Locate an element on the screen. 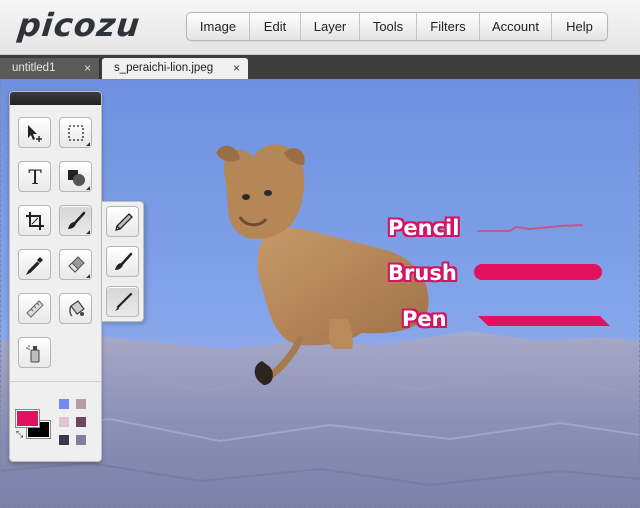 Image resolution: width=640 pixels, height=508 pixels. crop-tool-button is located at coordinates (34, 220).